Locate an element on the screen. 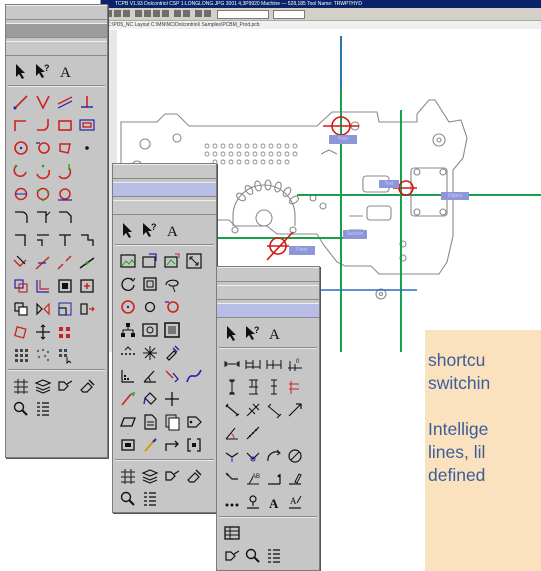 Image resolution: width=541 pixels, height=571 pixels. undo-button is located at coordinates (177, 13).